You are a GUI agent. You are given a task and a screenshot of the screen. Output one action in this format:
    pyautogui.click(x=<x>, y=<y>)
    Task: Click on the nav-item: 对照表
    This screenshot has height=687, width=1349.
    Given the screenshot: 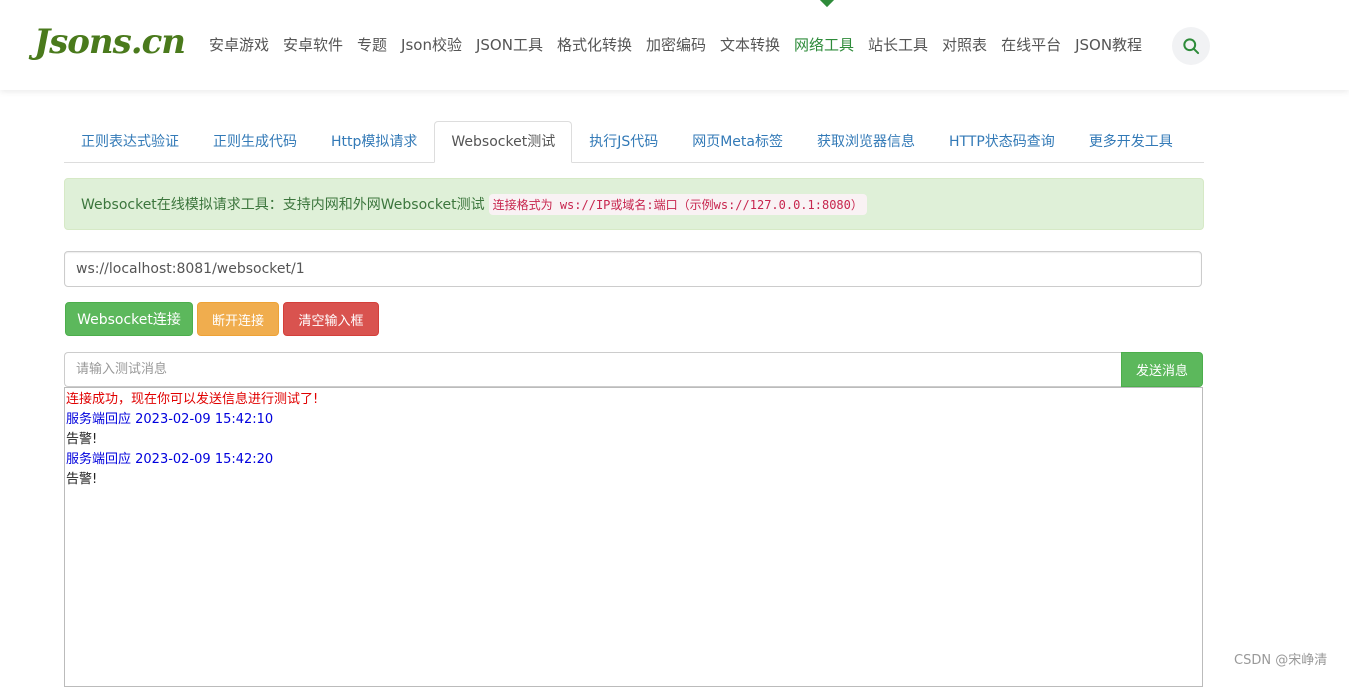 What is the action you would take?
    pyautogui.click(x=964, y=45)
    